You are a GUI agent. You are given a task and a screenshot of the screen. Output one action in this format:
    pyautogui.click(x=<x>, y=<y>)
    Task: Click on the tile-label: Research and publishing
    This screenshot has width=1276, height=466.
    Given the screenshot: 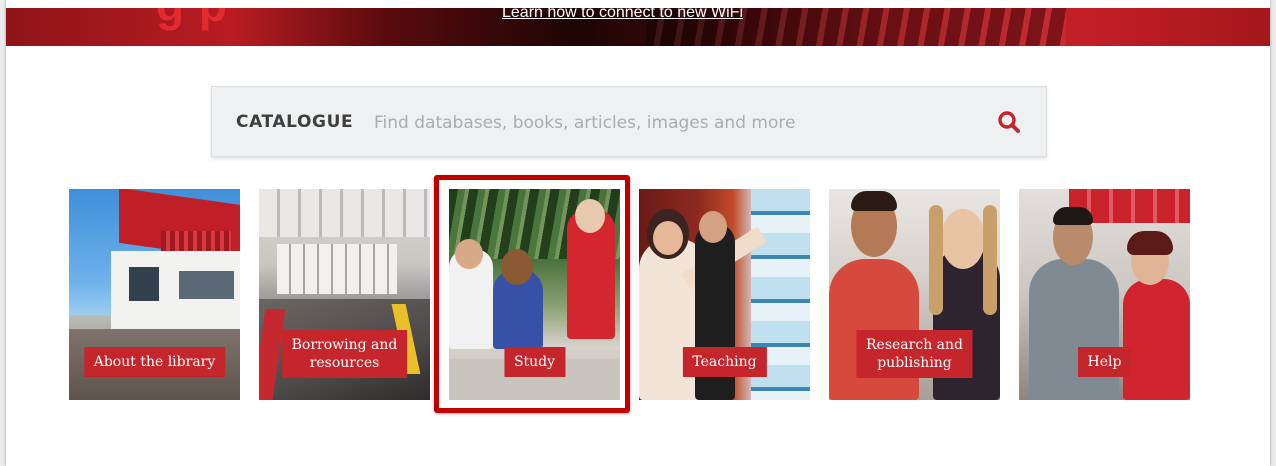 What is the action you would take?
    pyautogui.click(x=914, y=354)
    